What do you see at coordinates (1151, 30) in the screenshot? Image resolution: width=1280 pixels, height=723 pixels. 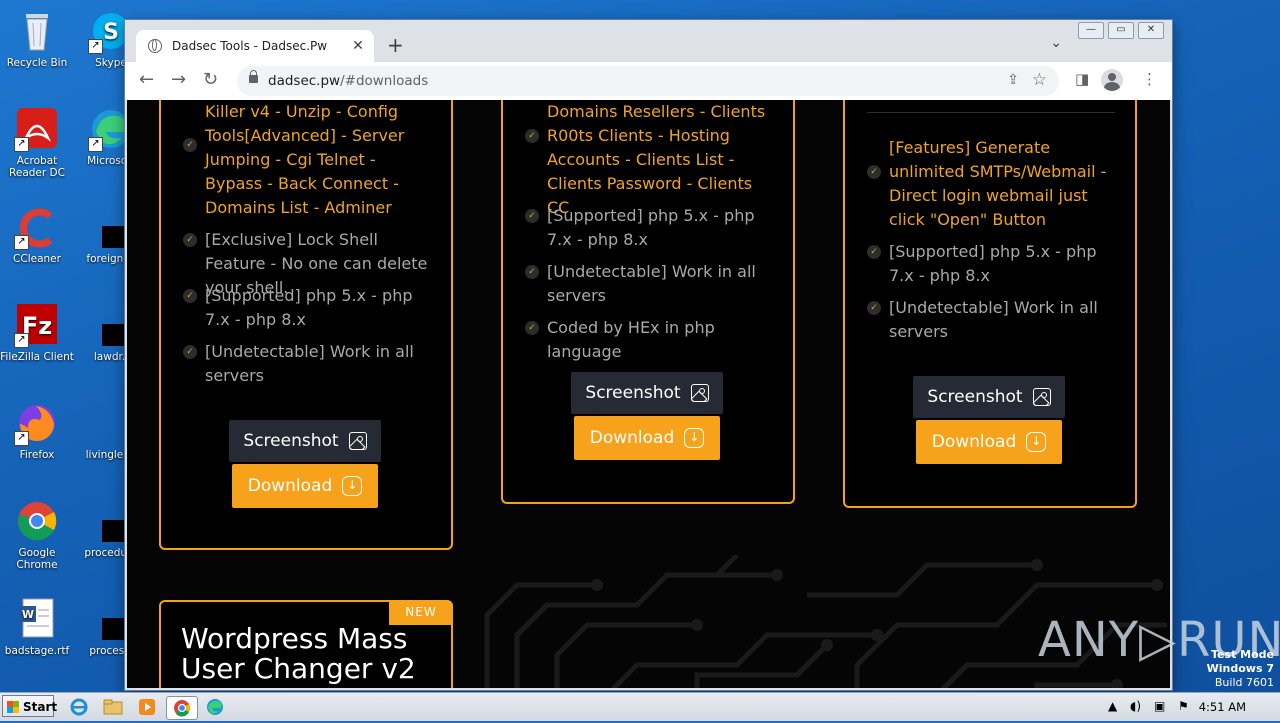 I see `close-window-button: ✕` at bounding box center [1151, 30].